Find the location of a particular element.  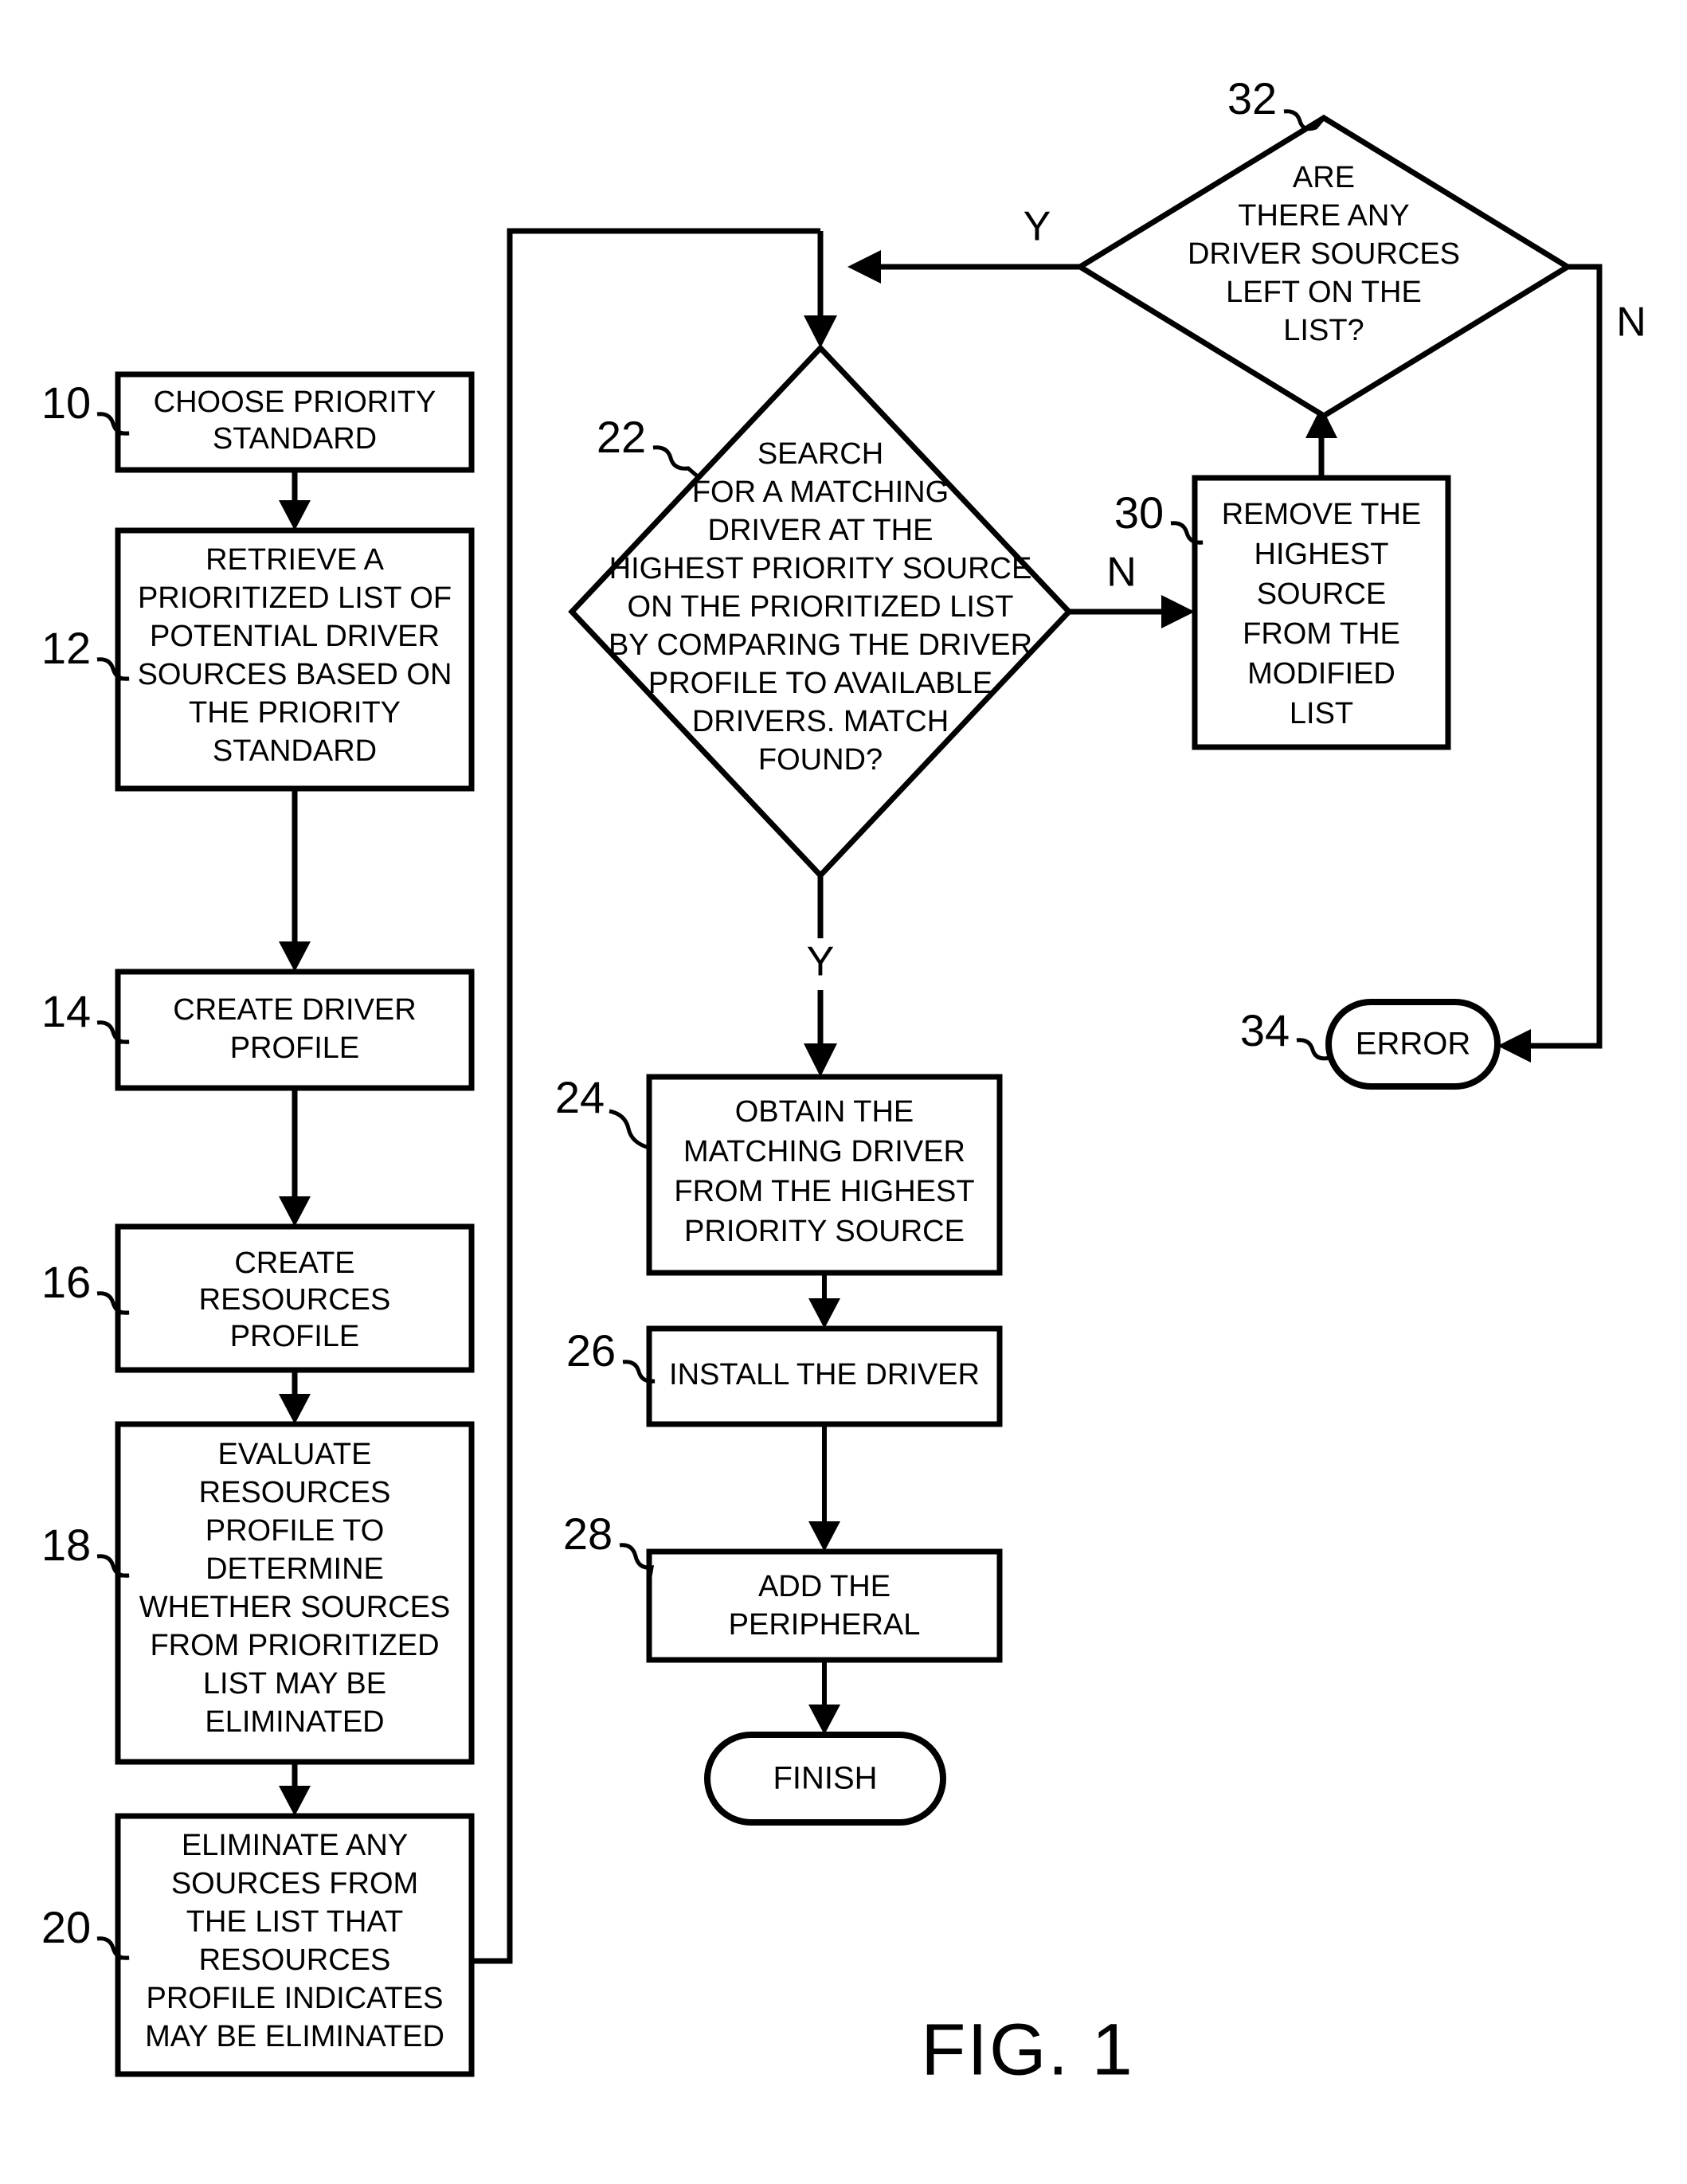

ref-number-22: 22 is located at coordinates (622, 437).